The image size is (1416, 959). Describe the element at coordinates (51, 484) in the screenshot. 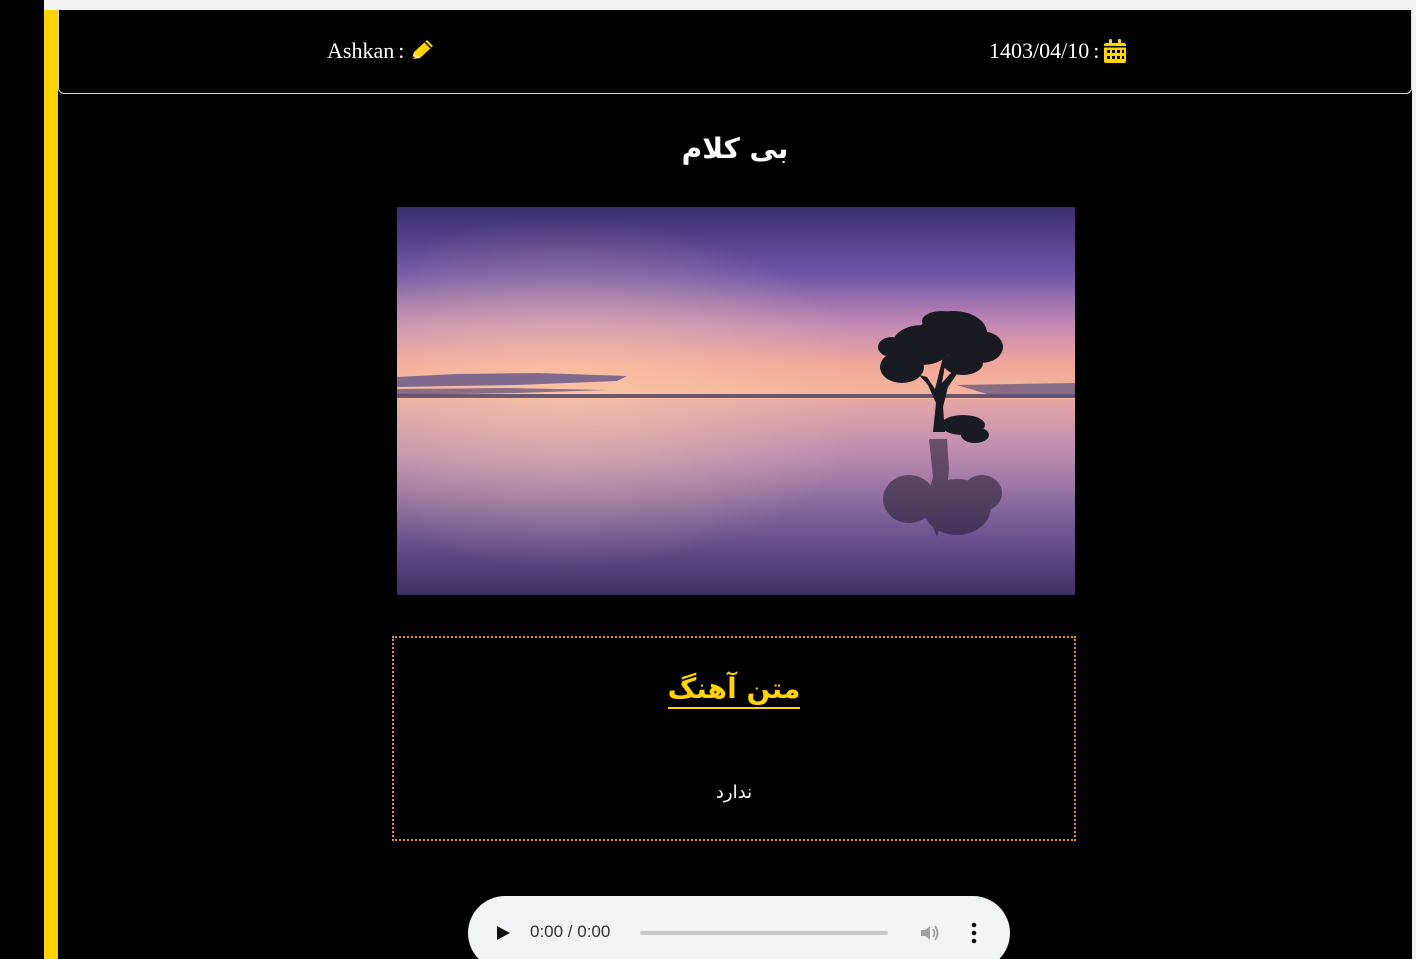

I see `accent-bar` at that location.